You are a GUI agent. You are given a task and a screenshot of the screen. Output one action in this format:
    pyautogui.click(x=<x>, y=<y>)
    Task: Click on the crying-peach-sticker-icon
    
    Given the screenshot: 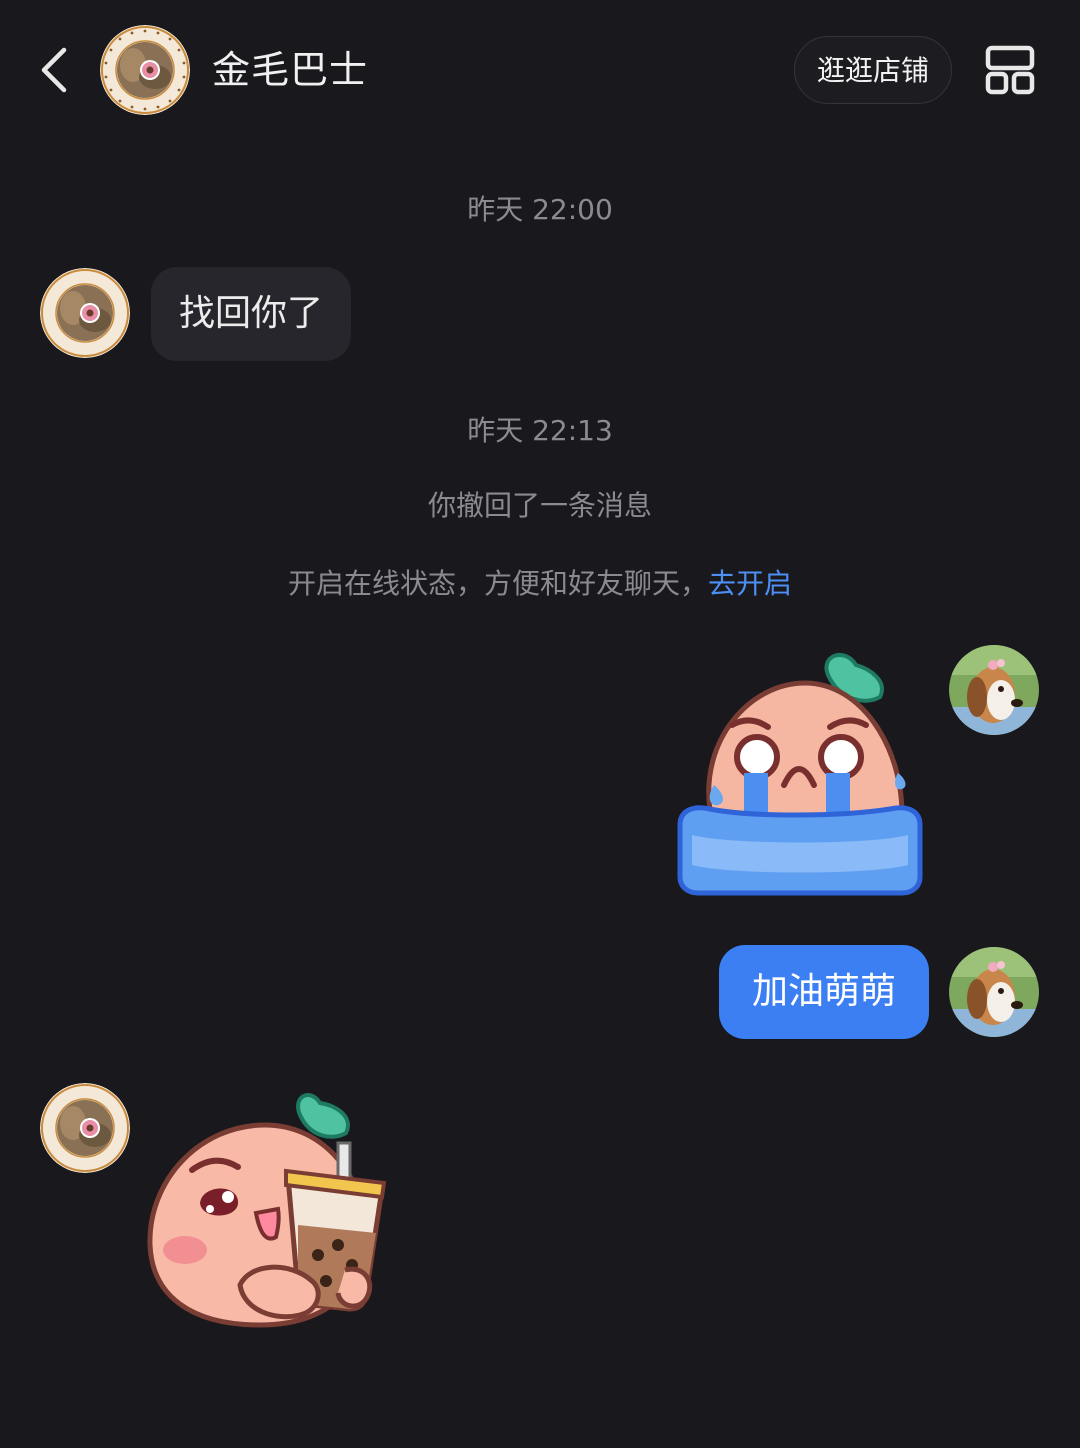 What is the action you would take?
    pyautogui.click(x=800, y=774)
    